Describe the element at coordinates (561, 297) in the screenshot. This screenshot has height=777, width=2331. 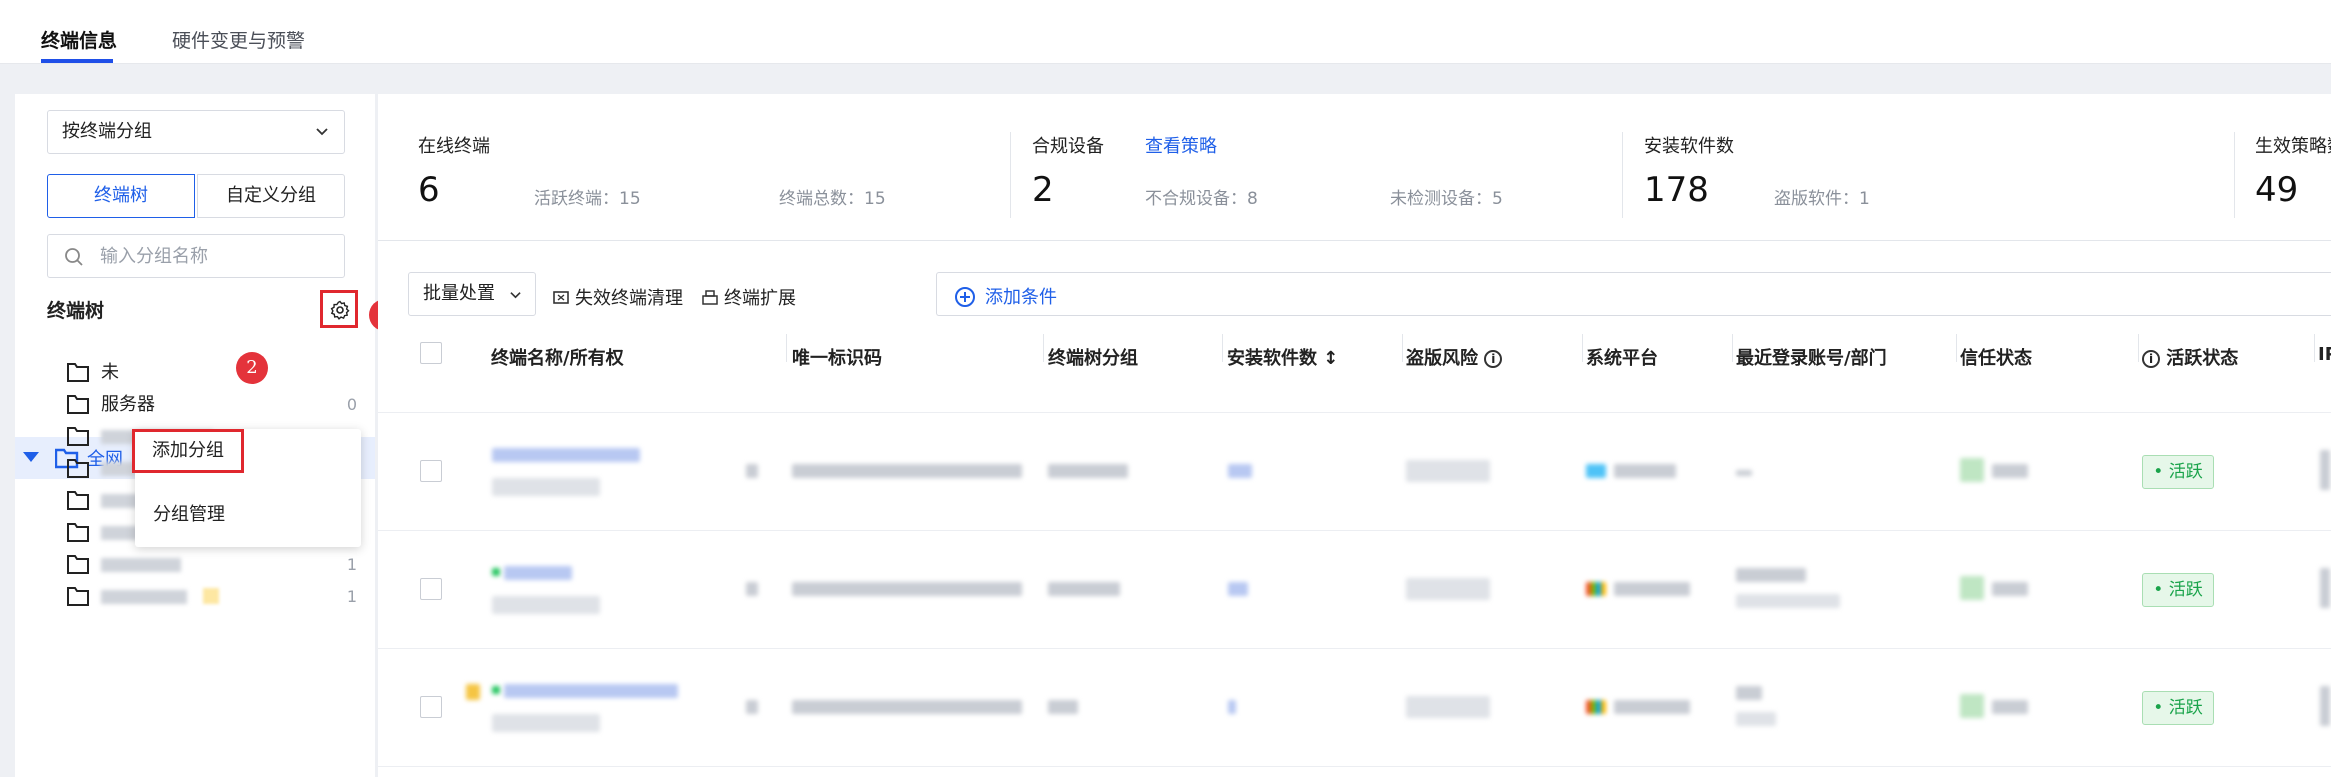
I see `monitor-x-icon` at that location.